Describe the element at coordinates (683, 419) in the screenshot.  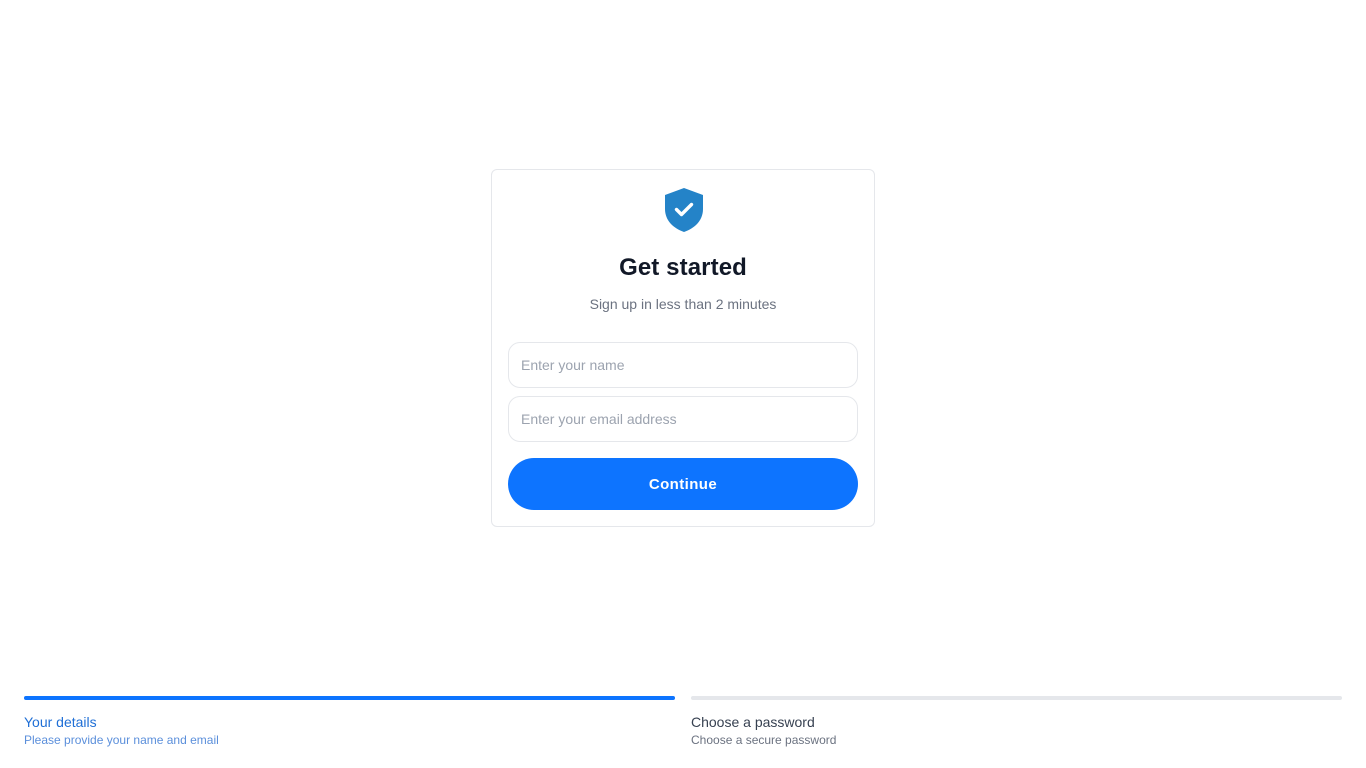
I see `email-input` at that location.